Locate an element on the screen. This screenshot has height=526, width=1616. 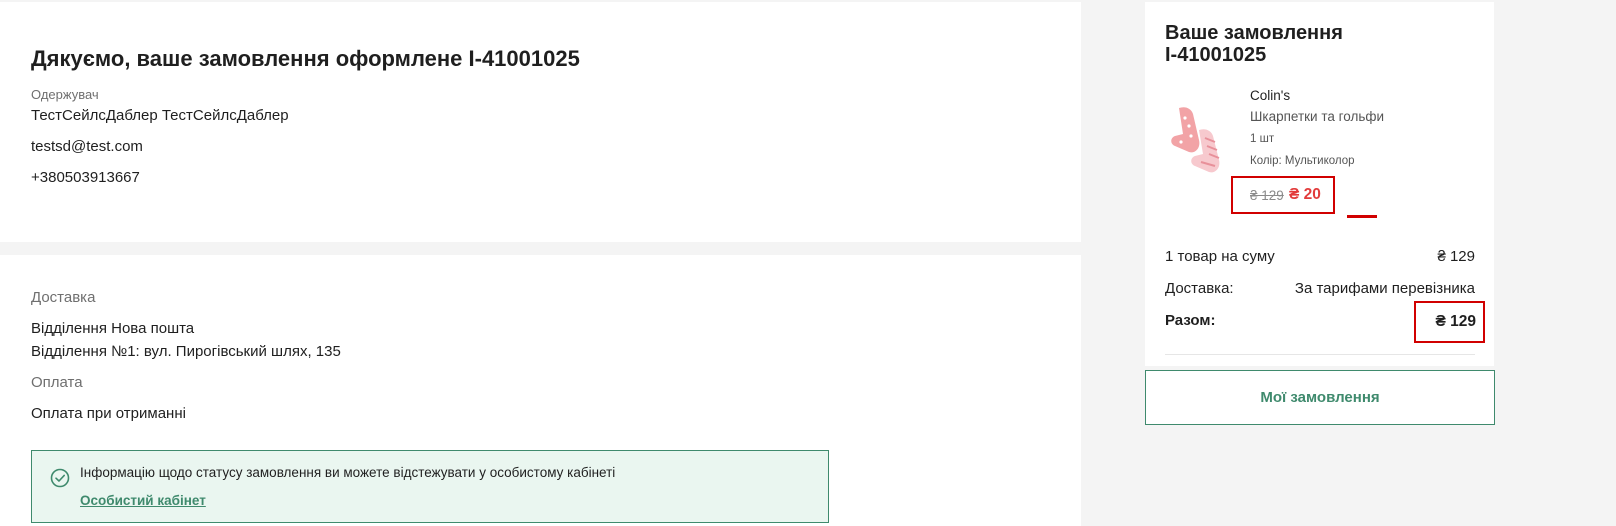
old-price: ₴ 129 is located at coordinates (1267, 195).